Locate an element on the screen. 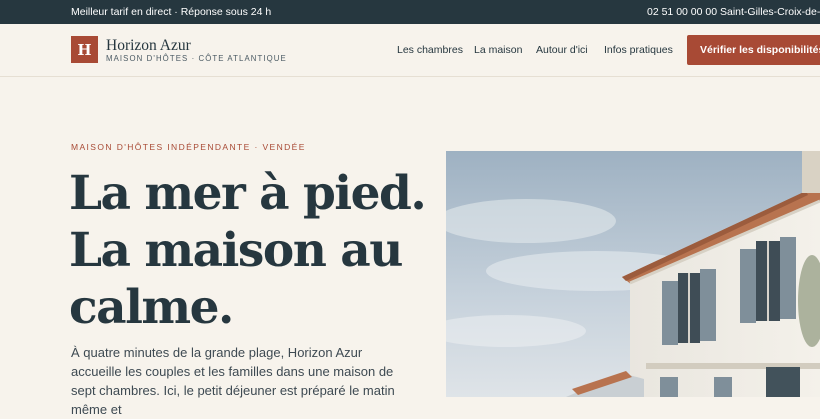  headline-line-3: calme. is located at coordinates (151, 307).